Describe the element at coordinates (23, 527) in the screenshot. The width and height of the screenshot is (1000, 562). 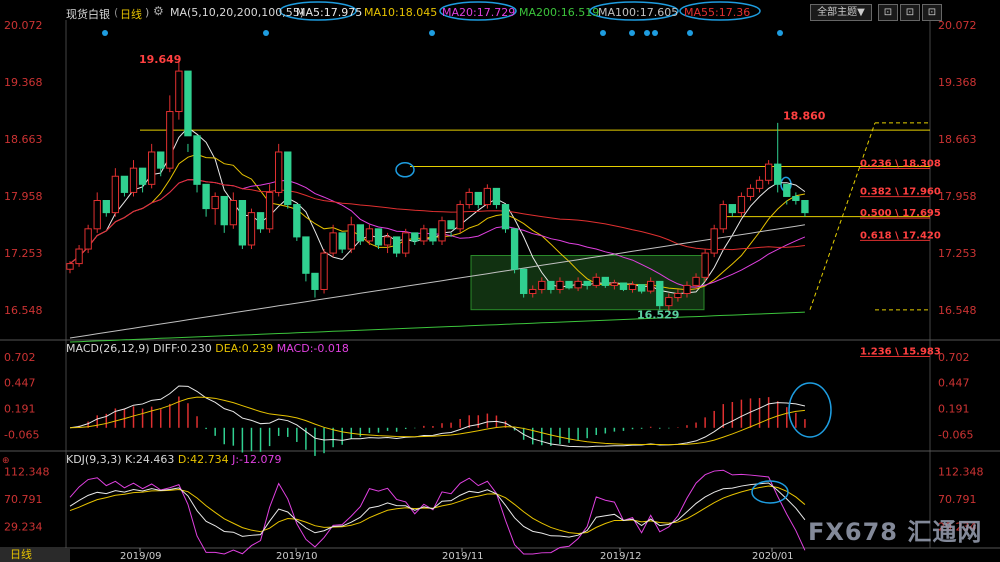
I see `kdj-tick-left: 29.234` at that location.